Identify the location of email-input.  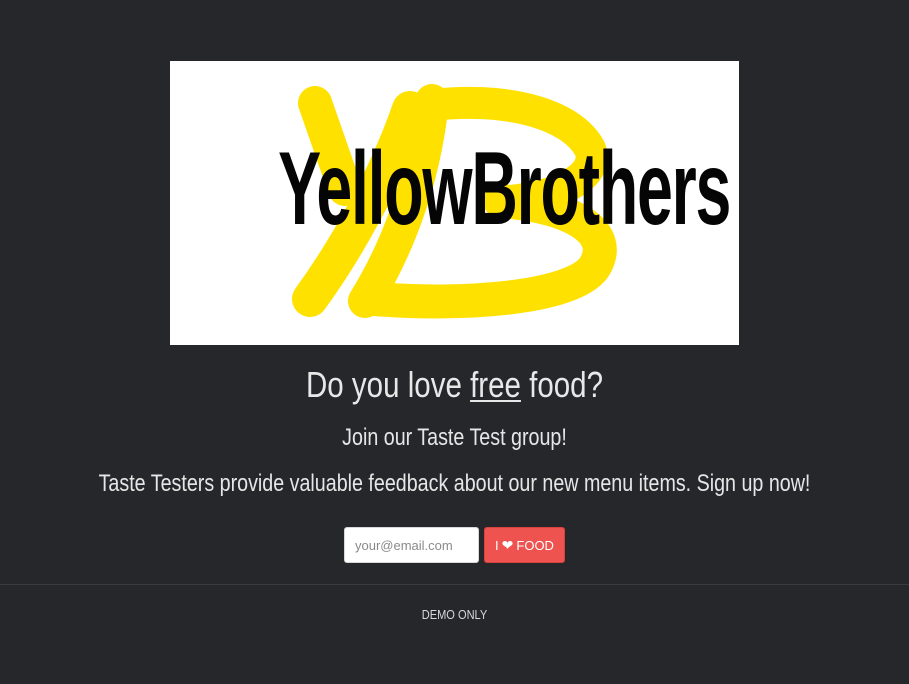
(411, 545).